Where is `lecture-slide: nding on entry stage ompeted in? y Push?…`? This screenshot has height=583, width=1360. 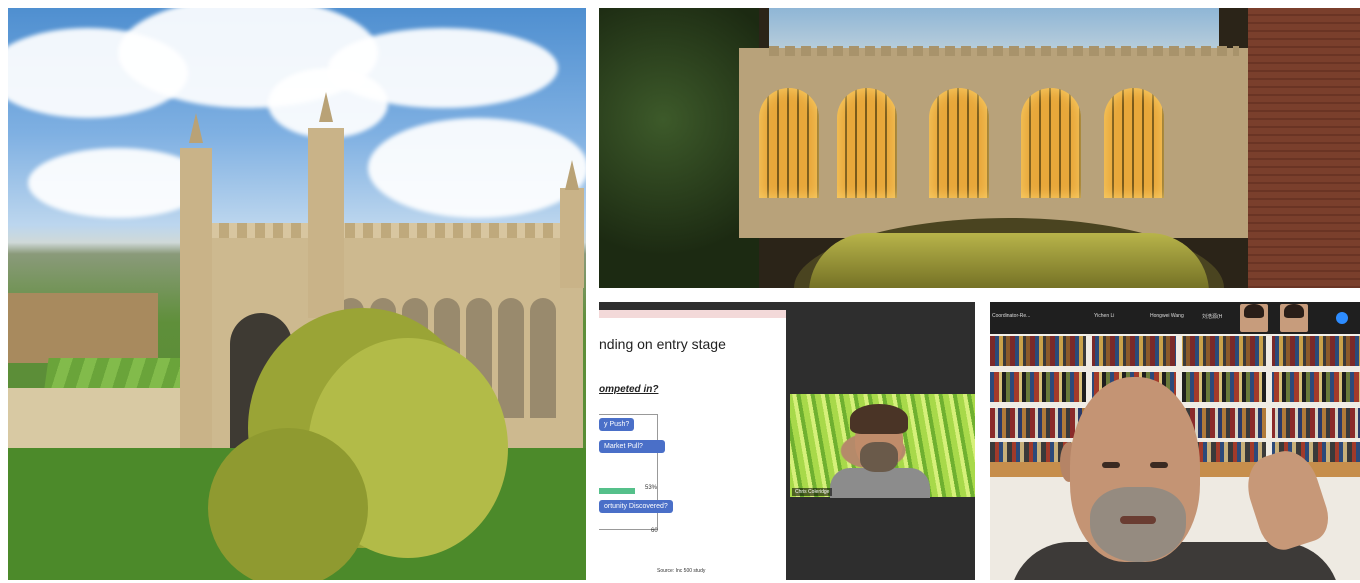 lecture-slide: nding on entry stage ompeted in? y Push?… is located at coordinates (692, 445).